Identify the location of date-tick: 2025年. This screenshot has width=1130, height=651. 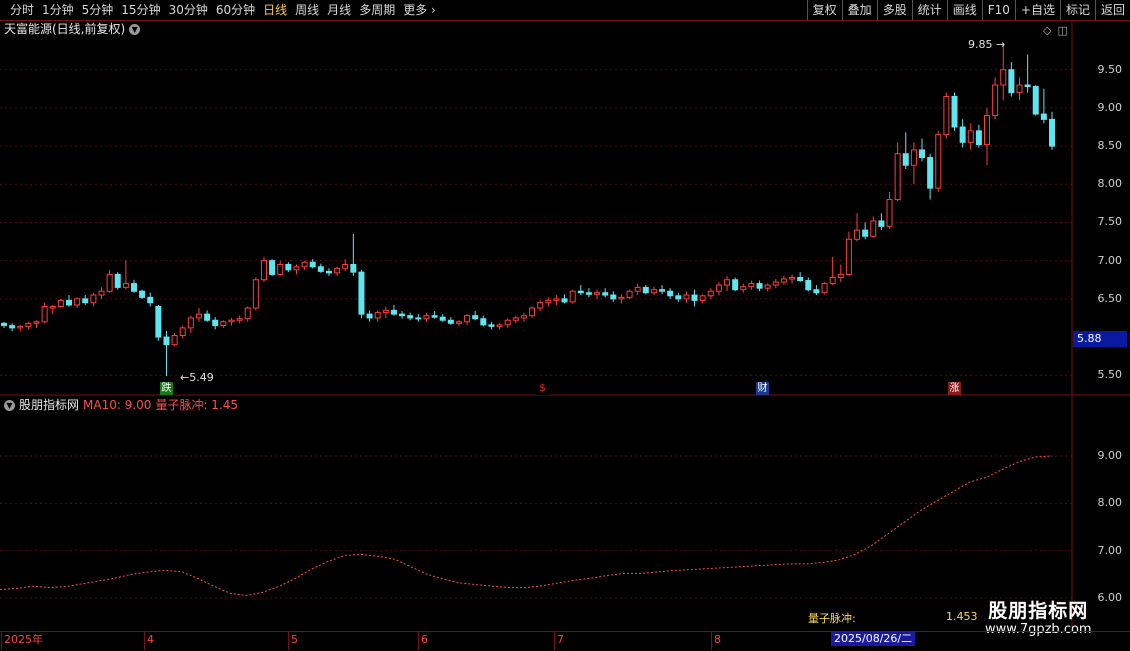
(23, 639).